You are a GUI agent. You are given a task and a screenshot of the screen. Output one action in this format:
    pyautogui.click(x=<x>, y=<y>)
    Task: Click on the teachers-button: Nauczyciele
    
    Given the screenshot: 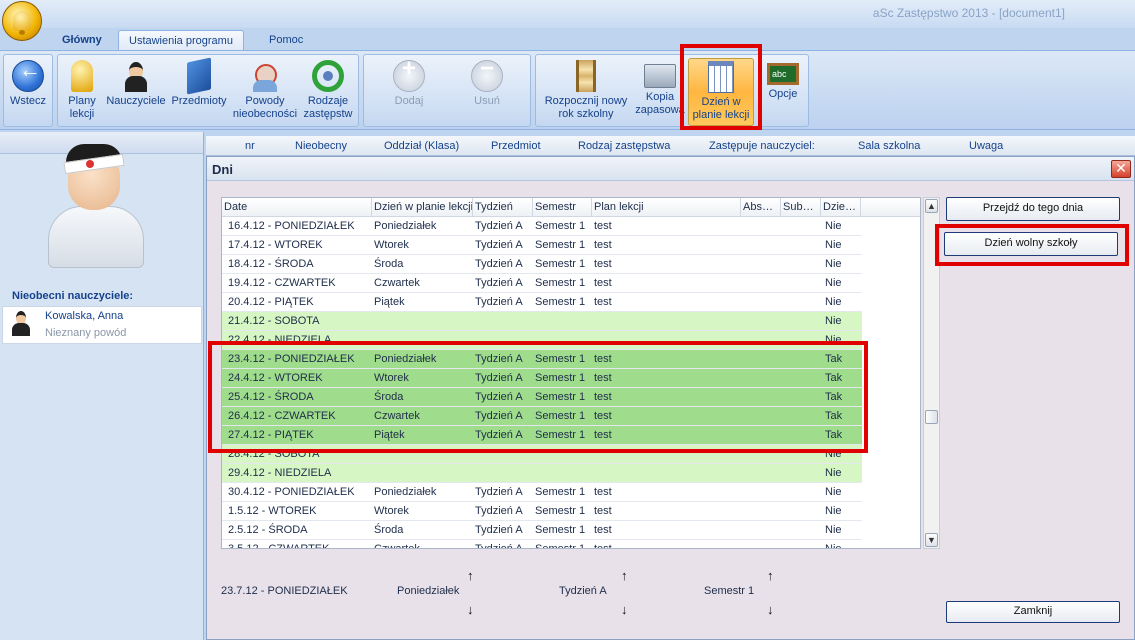 What is the action you would take?
    pyautogui.click(x=136, y=92)
    